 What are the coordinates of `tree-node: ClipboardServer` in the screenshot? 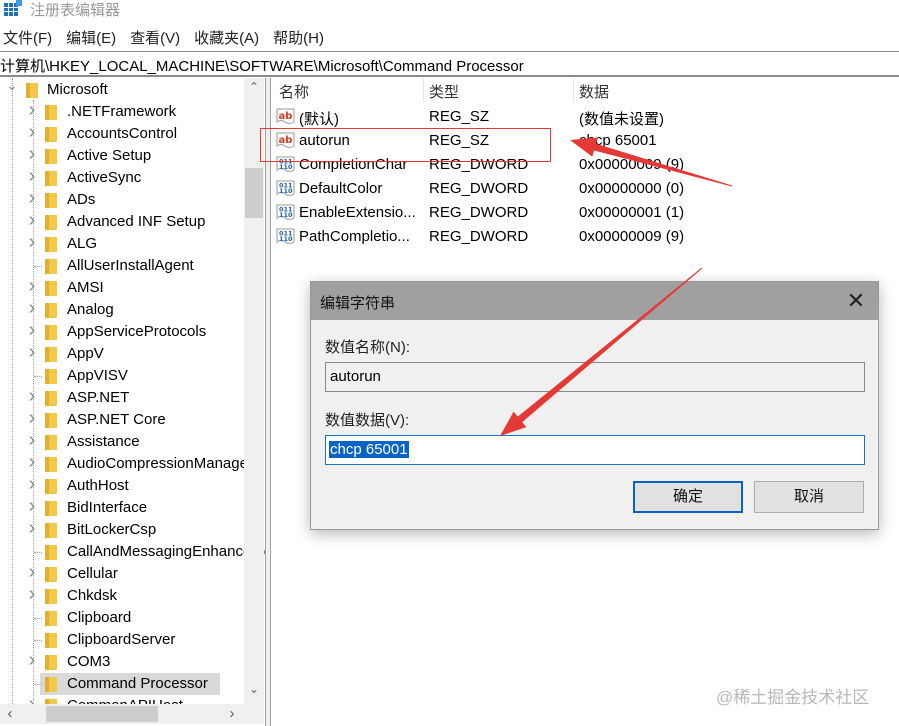 It's located at (122, 640).